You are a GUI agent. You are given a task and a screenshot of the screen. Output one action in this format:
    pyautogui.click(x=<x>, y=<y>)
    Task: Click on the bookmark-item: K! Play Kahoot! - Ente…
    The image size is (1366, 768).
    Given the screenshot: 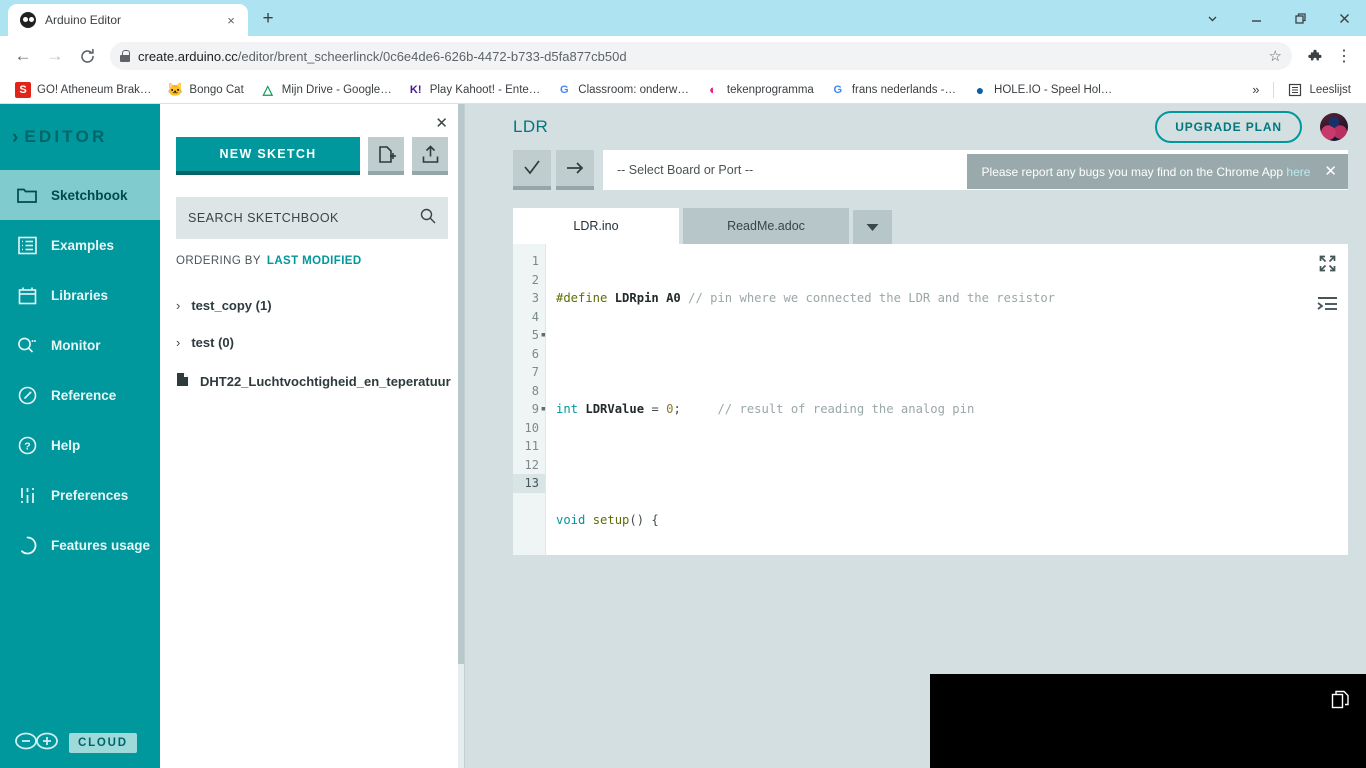 What is the action you would take?
    pyautogui.click(x=474, y=90)
    